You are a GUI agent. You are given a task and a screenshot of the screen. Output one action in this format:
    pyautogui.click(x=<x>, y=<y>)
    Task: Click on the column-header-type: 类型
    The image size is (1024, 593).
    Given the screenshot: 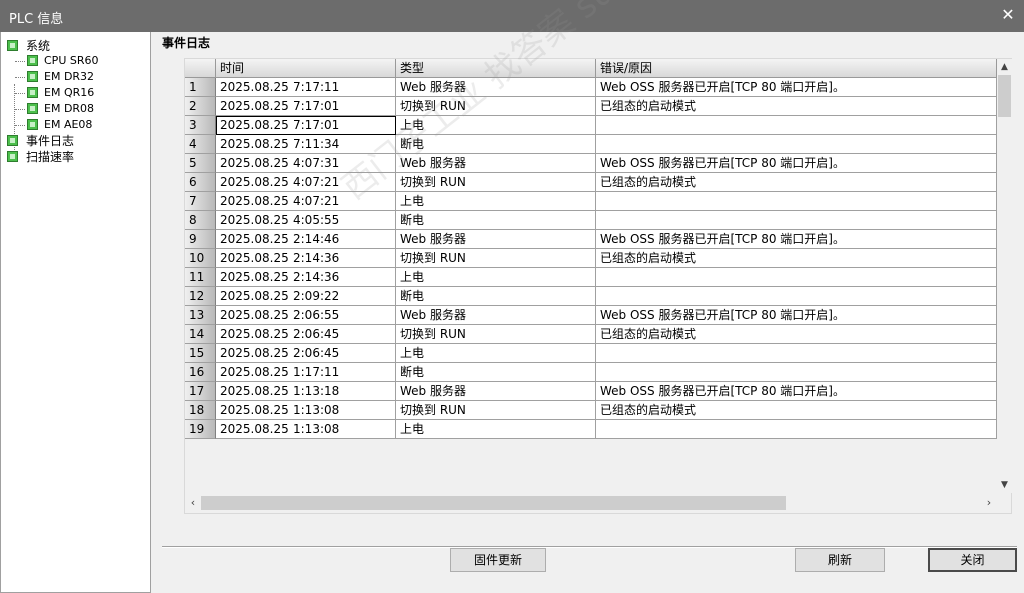 What is the action you would take?
    pyautogui.click(x=496, y=68)
    